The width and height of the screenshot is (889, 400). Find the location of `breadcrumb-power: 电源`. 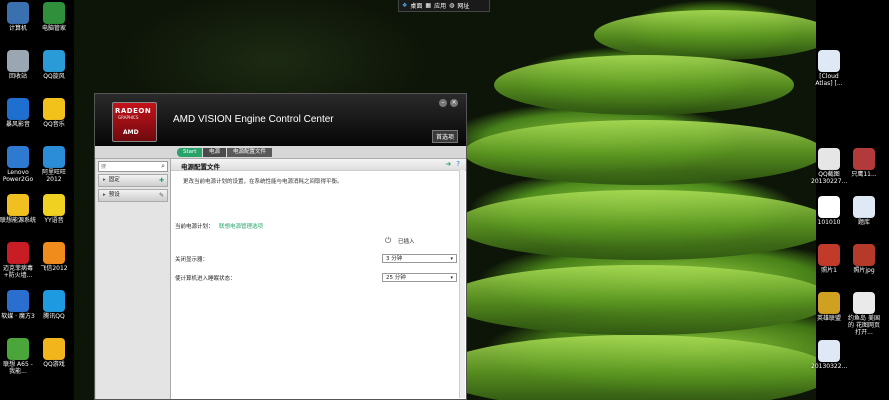

breadcrumb-power: 电源 is located at coordinates (215, 152).